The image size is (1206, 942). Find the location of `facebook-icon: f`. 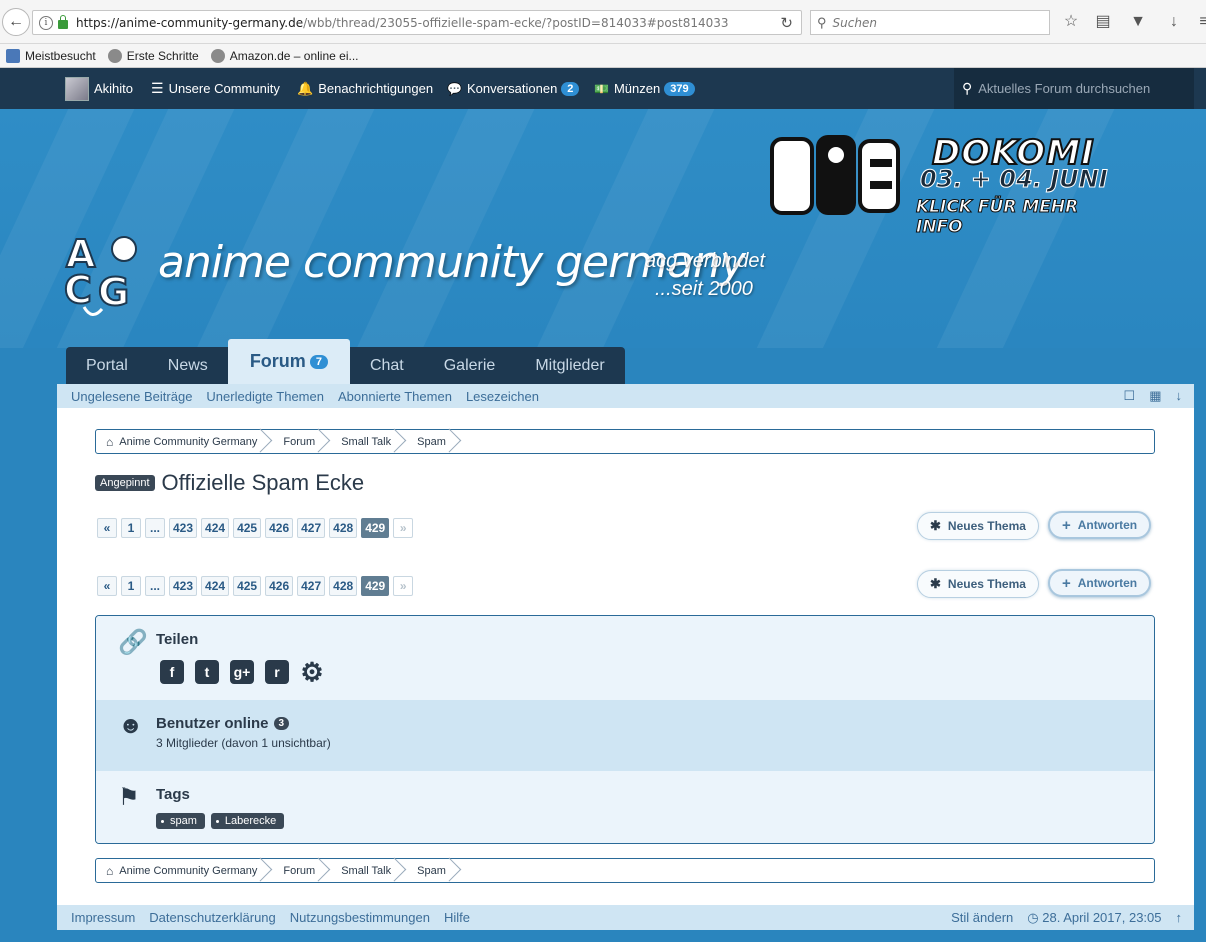

facebook-icon: f is located at coordinates (172, 672).